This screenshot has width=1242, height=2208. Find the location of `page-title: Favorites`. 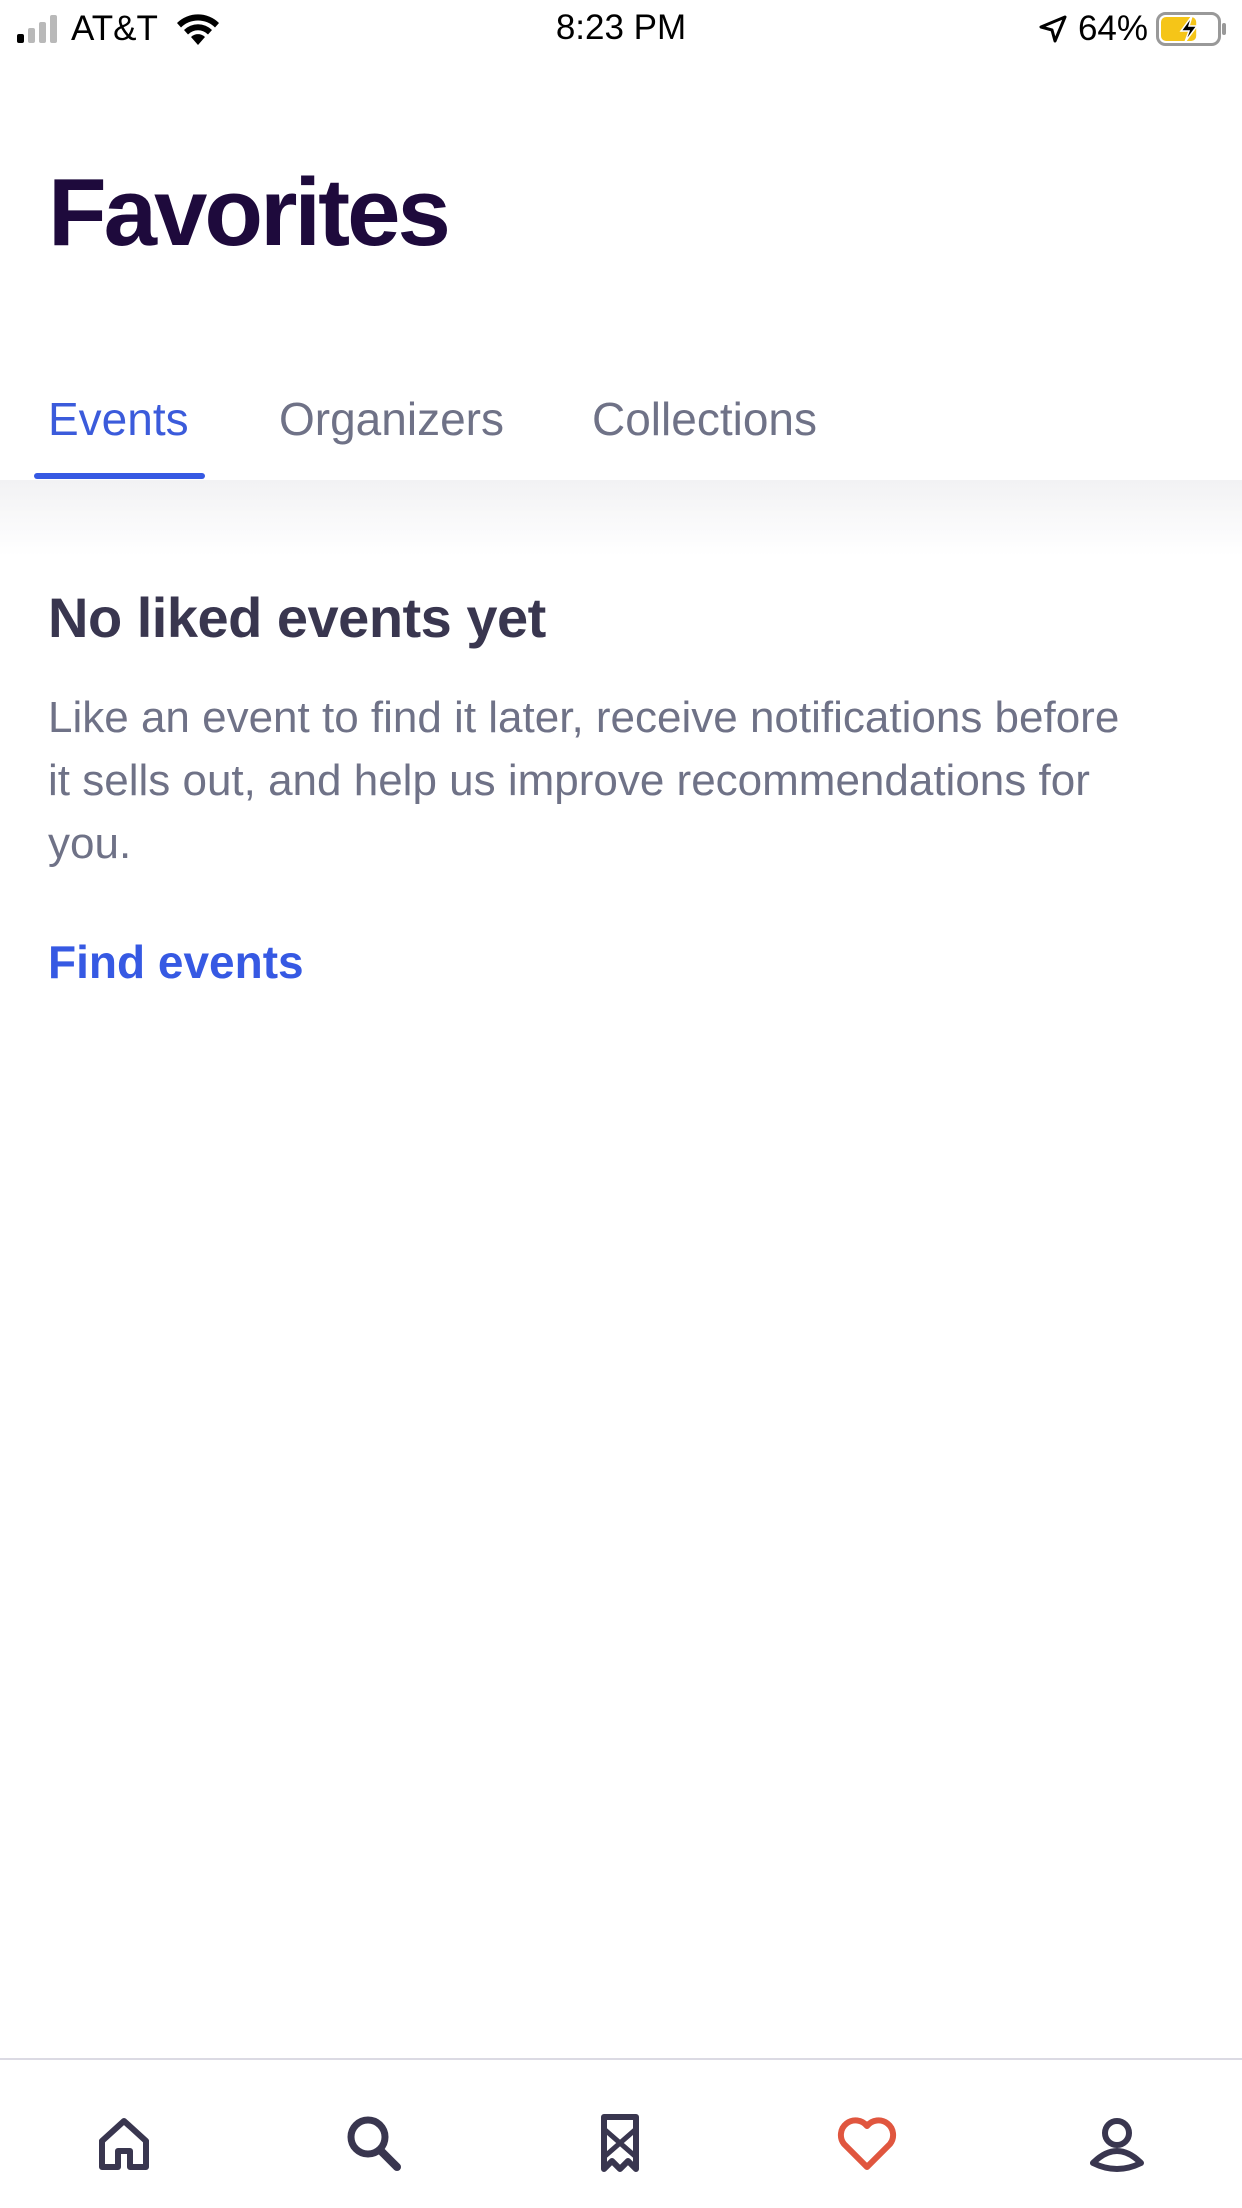

page-title: Favorites is located at coordinates (249, 212).